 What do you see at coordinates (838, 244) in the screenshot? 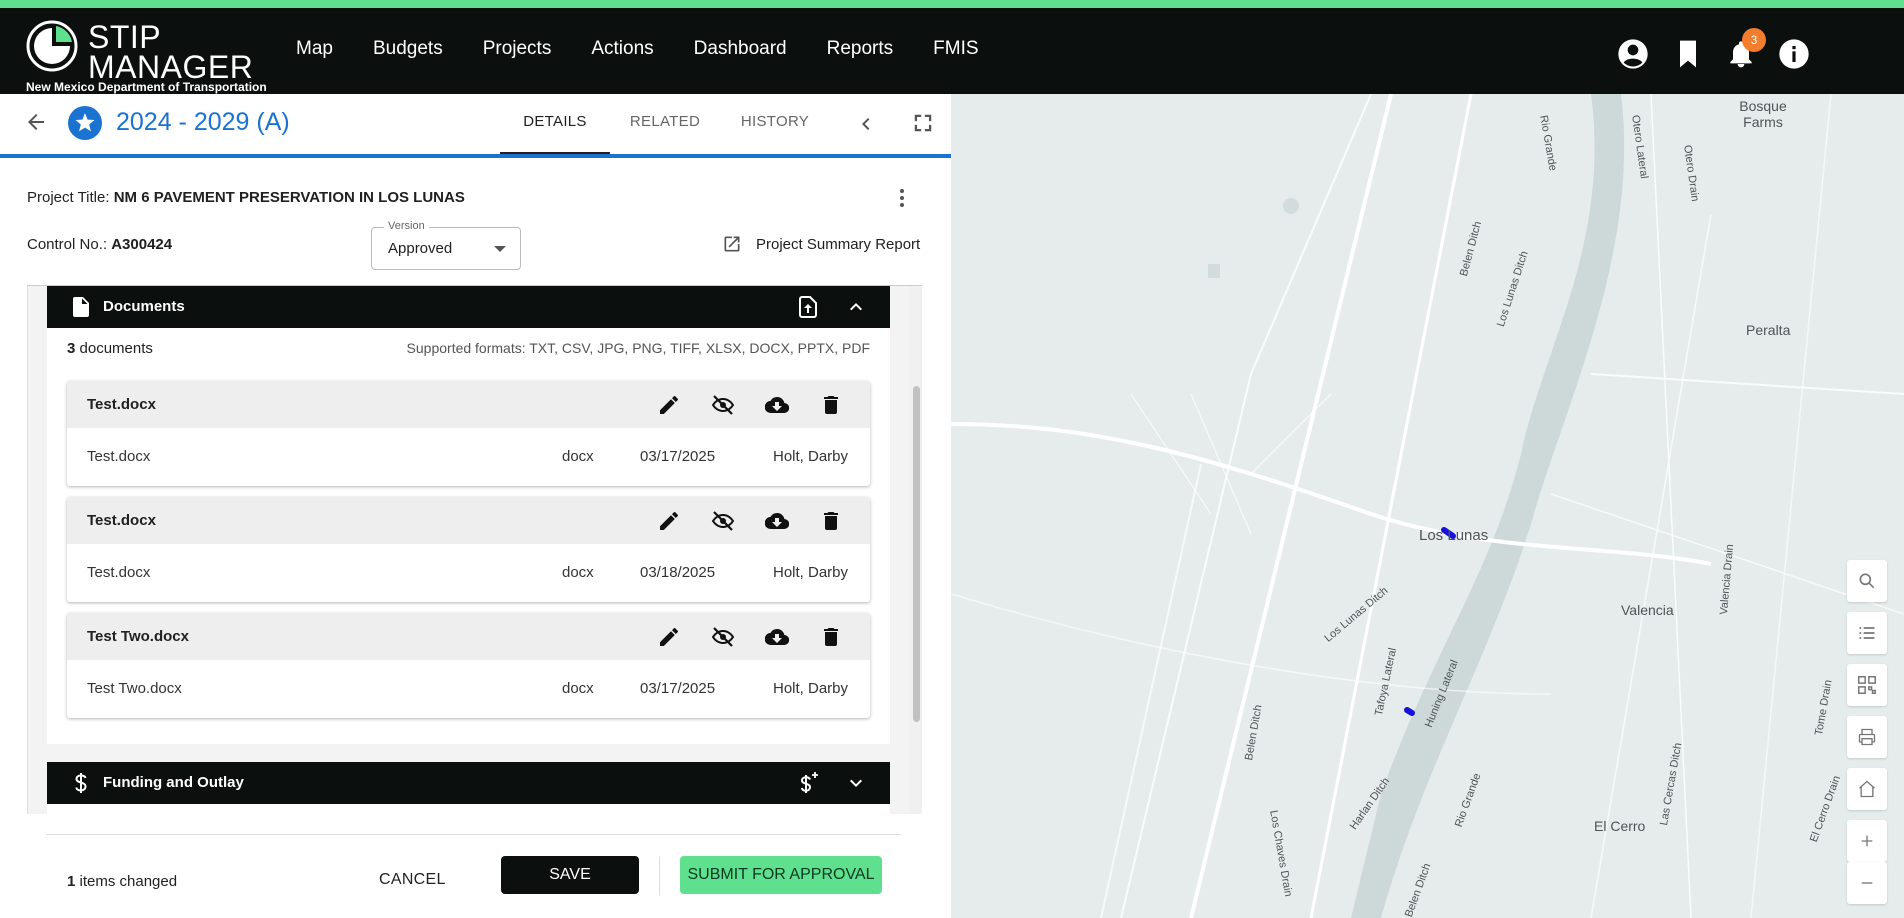
I see `project-summary-report-label: Project Summary Report` at bounding box center [838, 244].